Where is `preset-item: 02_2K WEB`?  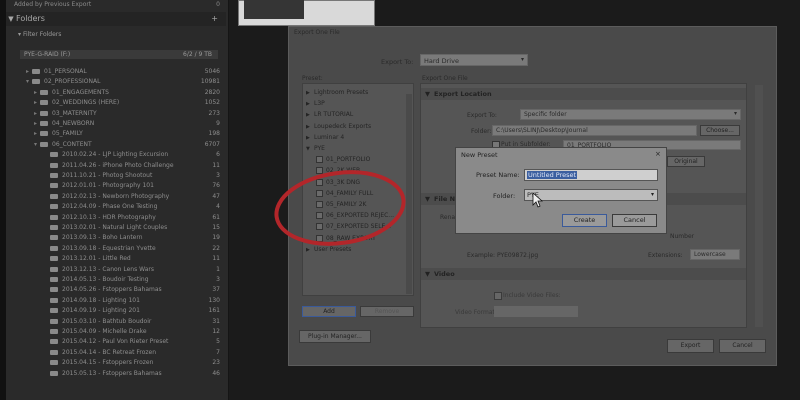
preset-item: 02_2K WEB is located at coordinates (338, 171).